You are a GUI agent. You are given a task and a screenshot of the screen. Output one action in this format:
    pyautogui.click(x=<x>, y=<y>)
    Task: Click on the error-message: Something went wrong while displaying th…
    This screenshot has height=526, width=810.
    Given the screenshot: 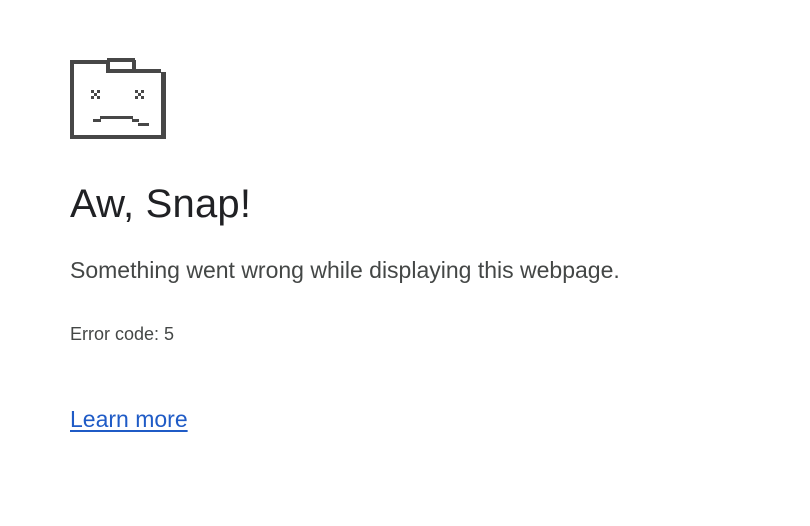 What is the action you would take?
    pyautogui.click(x=345, y=270)
    